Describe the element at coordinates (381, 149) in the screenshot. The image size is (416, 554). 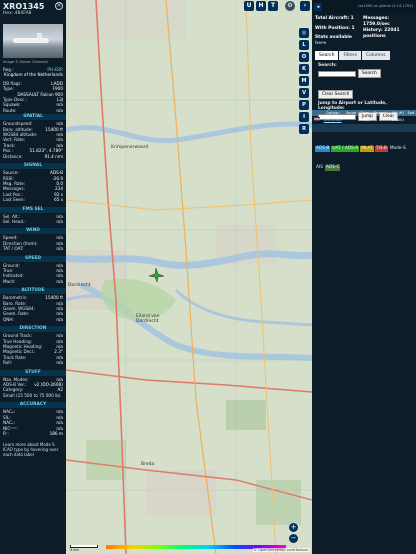
I see `source-badge: TIS-B` at that location.